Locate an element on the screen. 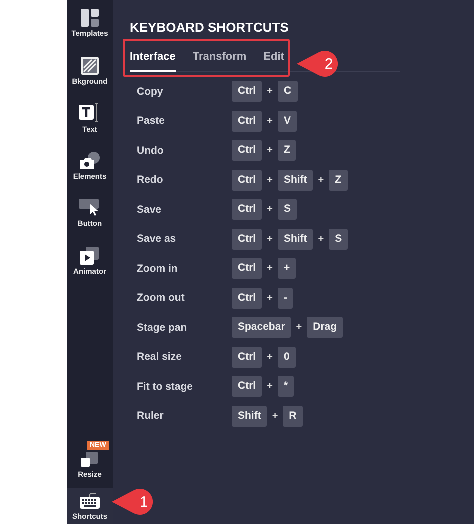  tab: Edit is located at coordinates (274, 59).